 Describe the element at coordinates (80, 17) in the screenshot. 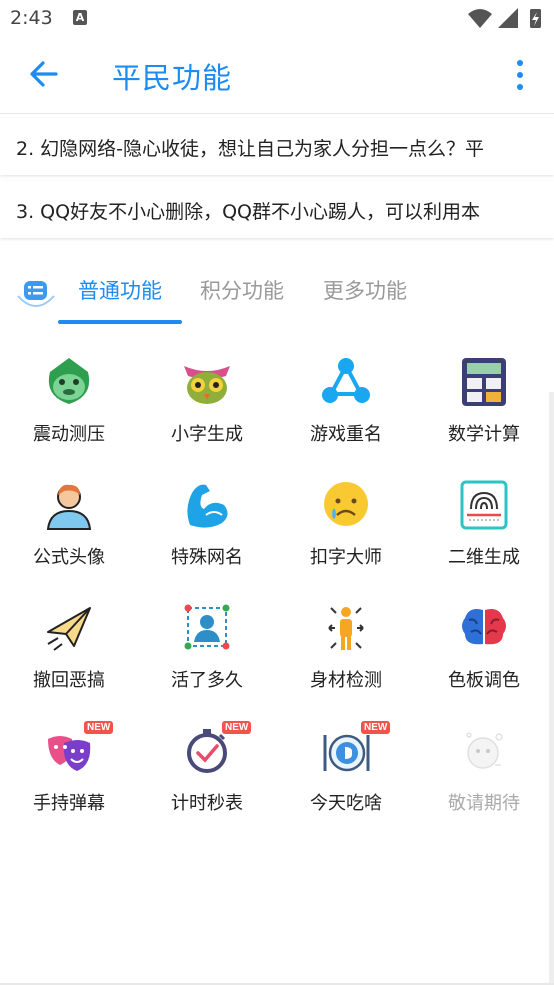

I see `notification-a-icon: A` at that location.